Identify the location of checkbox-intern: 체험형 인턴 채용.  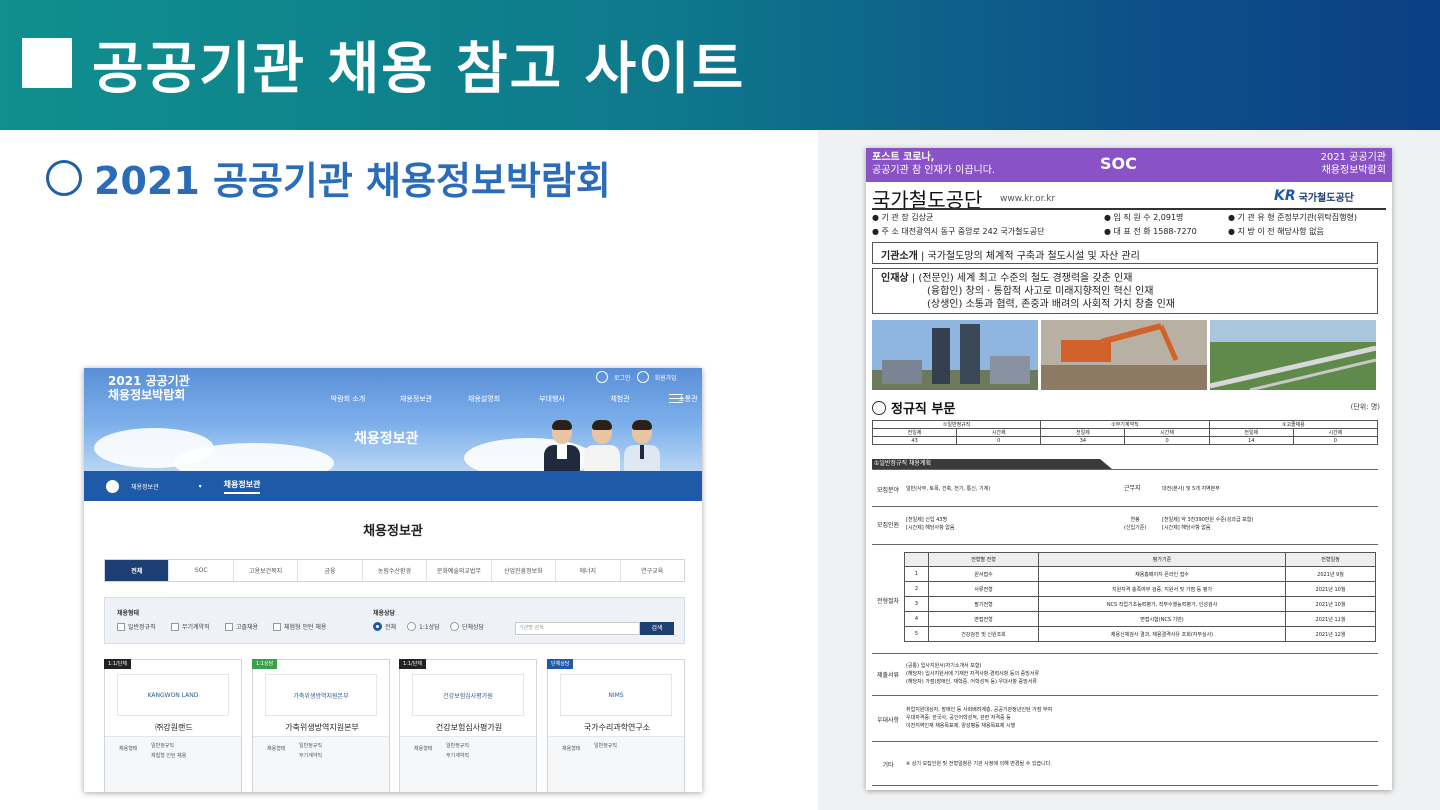
(299, 626).